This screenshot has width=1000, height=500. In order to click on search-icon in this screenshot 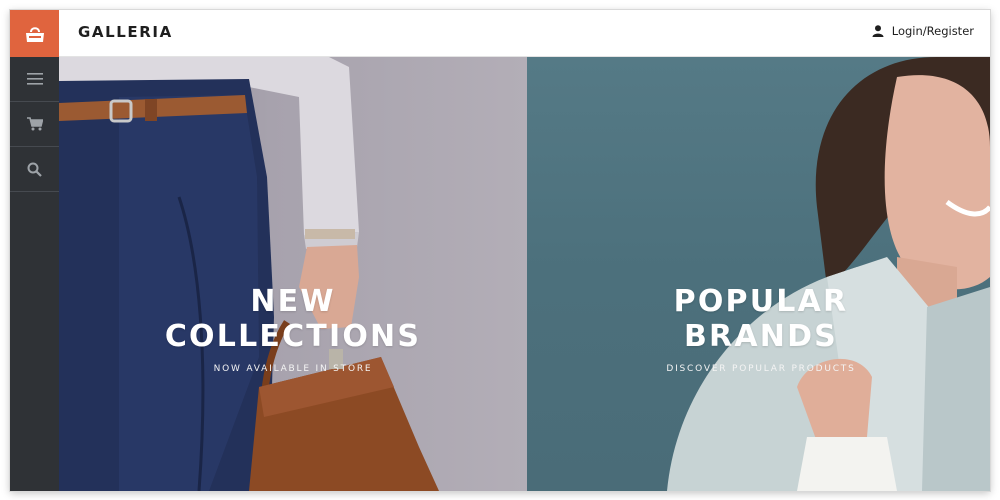, I will do `click(34, 169)`.